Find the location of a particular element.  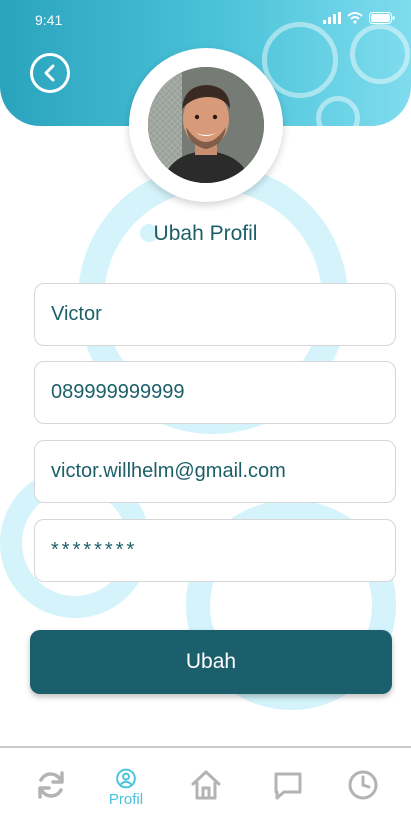

bottom-nav: Profil is located at coordinates (205, 784).